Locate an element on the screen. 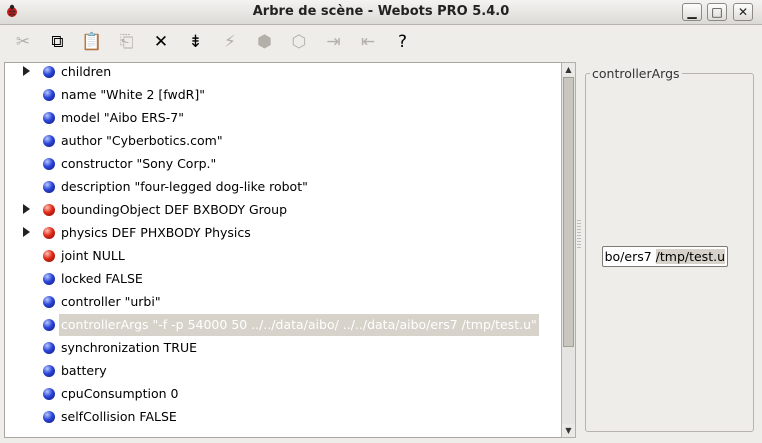 This screenshot has width=762, height=443. paste-after-icon: ⎗ is located at coordinates (127, 42).